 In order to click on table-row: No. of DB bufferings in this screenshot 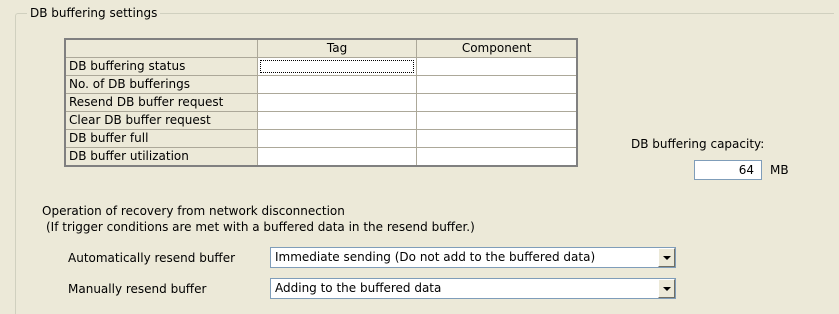, I will do `click(321, 84)`.